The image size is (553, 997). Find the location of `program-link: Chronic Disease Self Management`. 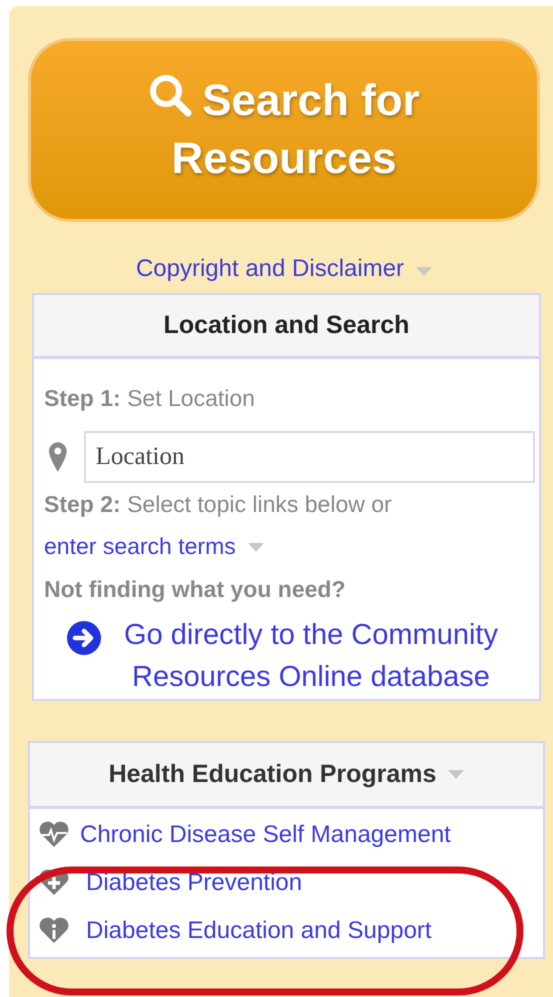

program-link: Chronic Disease Self Management is located at coordinates (265, 835).